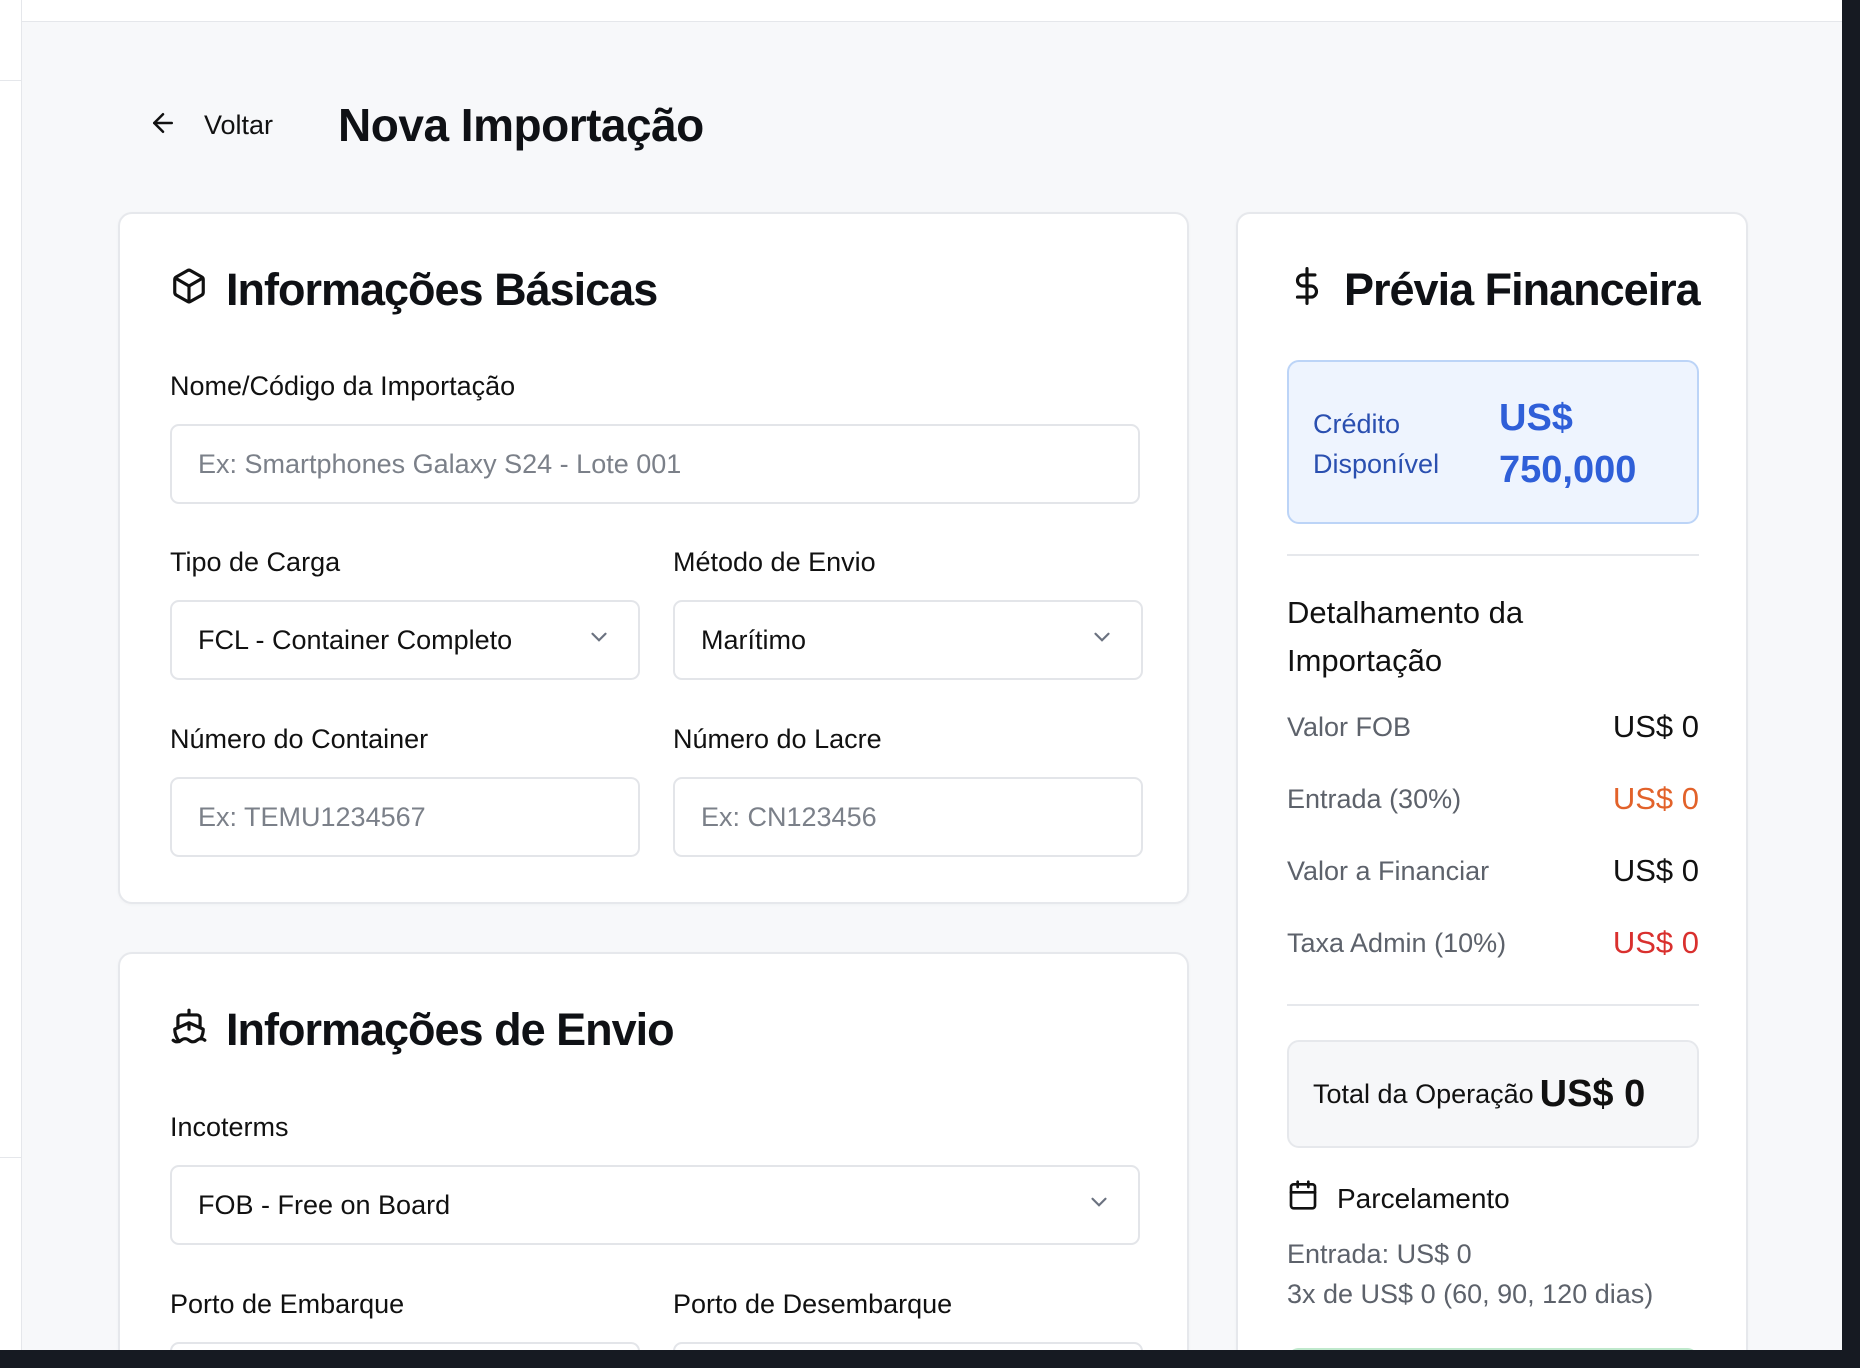  Describe the element at coordinates (343, 386) in the screenshot. I see `name-label: Nome/Código da Importação` at that location.